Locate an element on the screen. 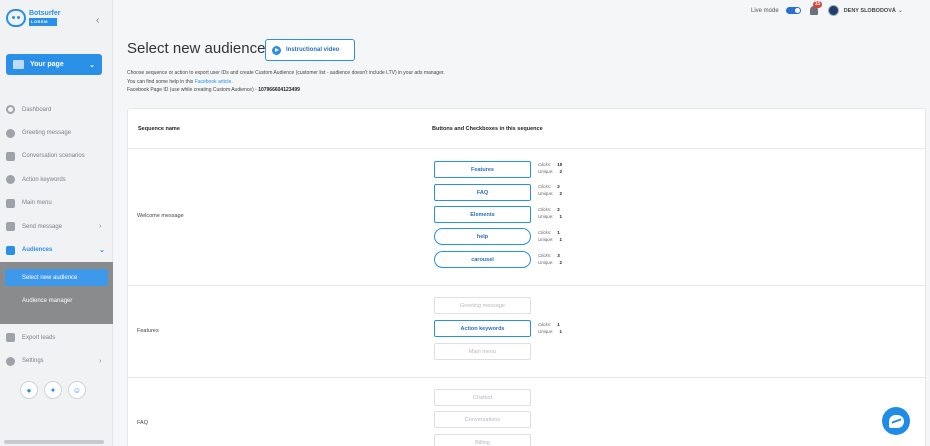 The height and width of the screenshot is (446, 930). sidebar-item-label: Main menu is located at coordinates (37, 203).